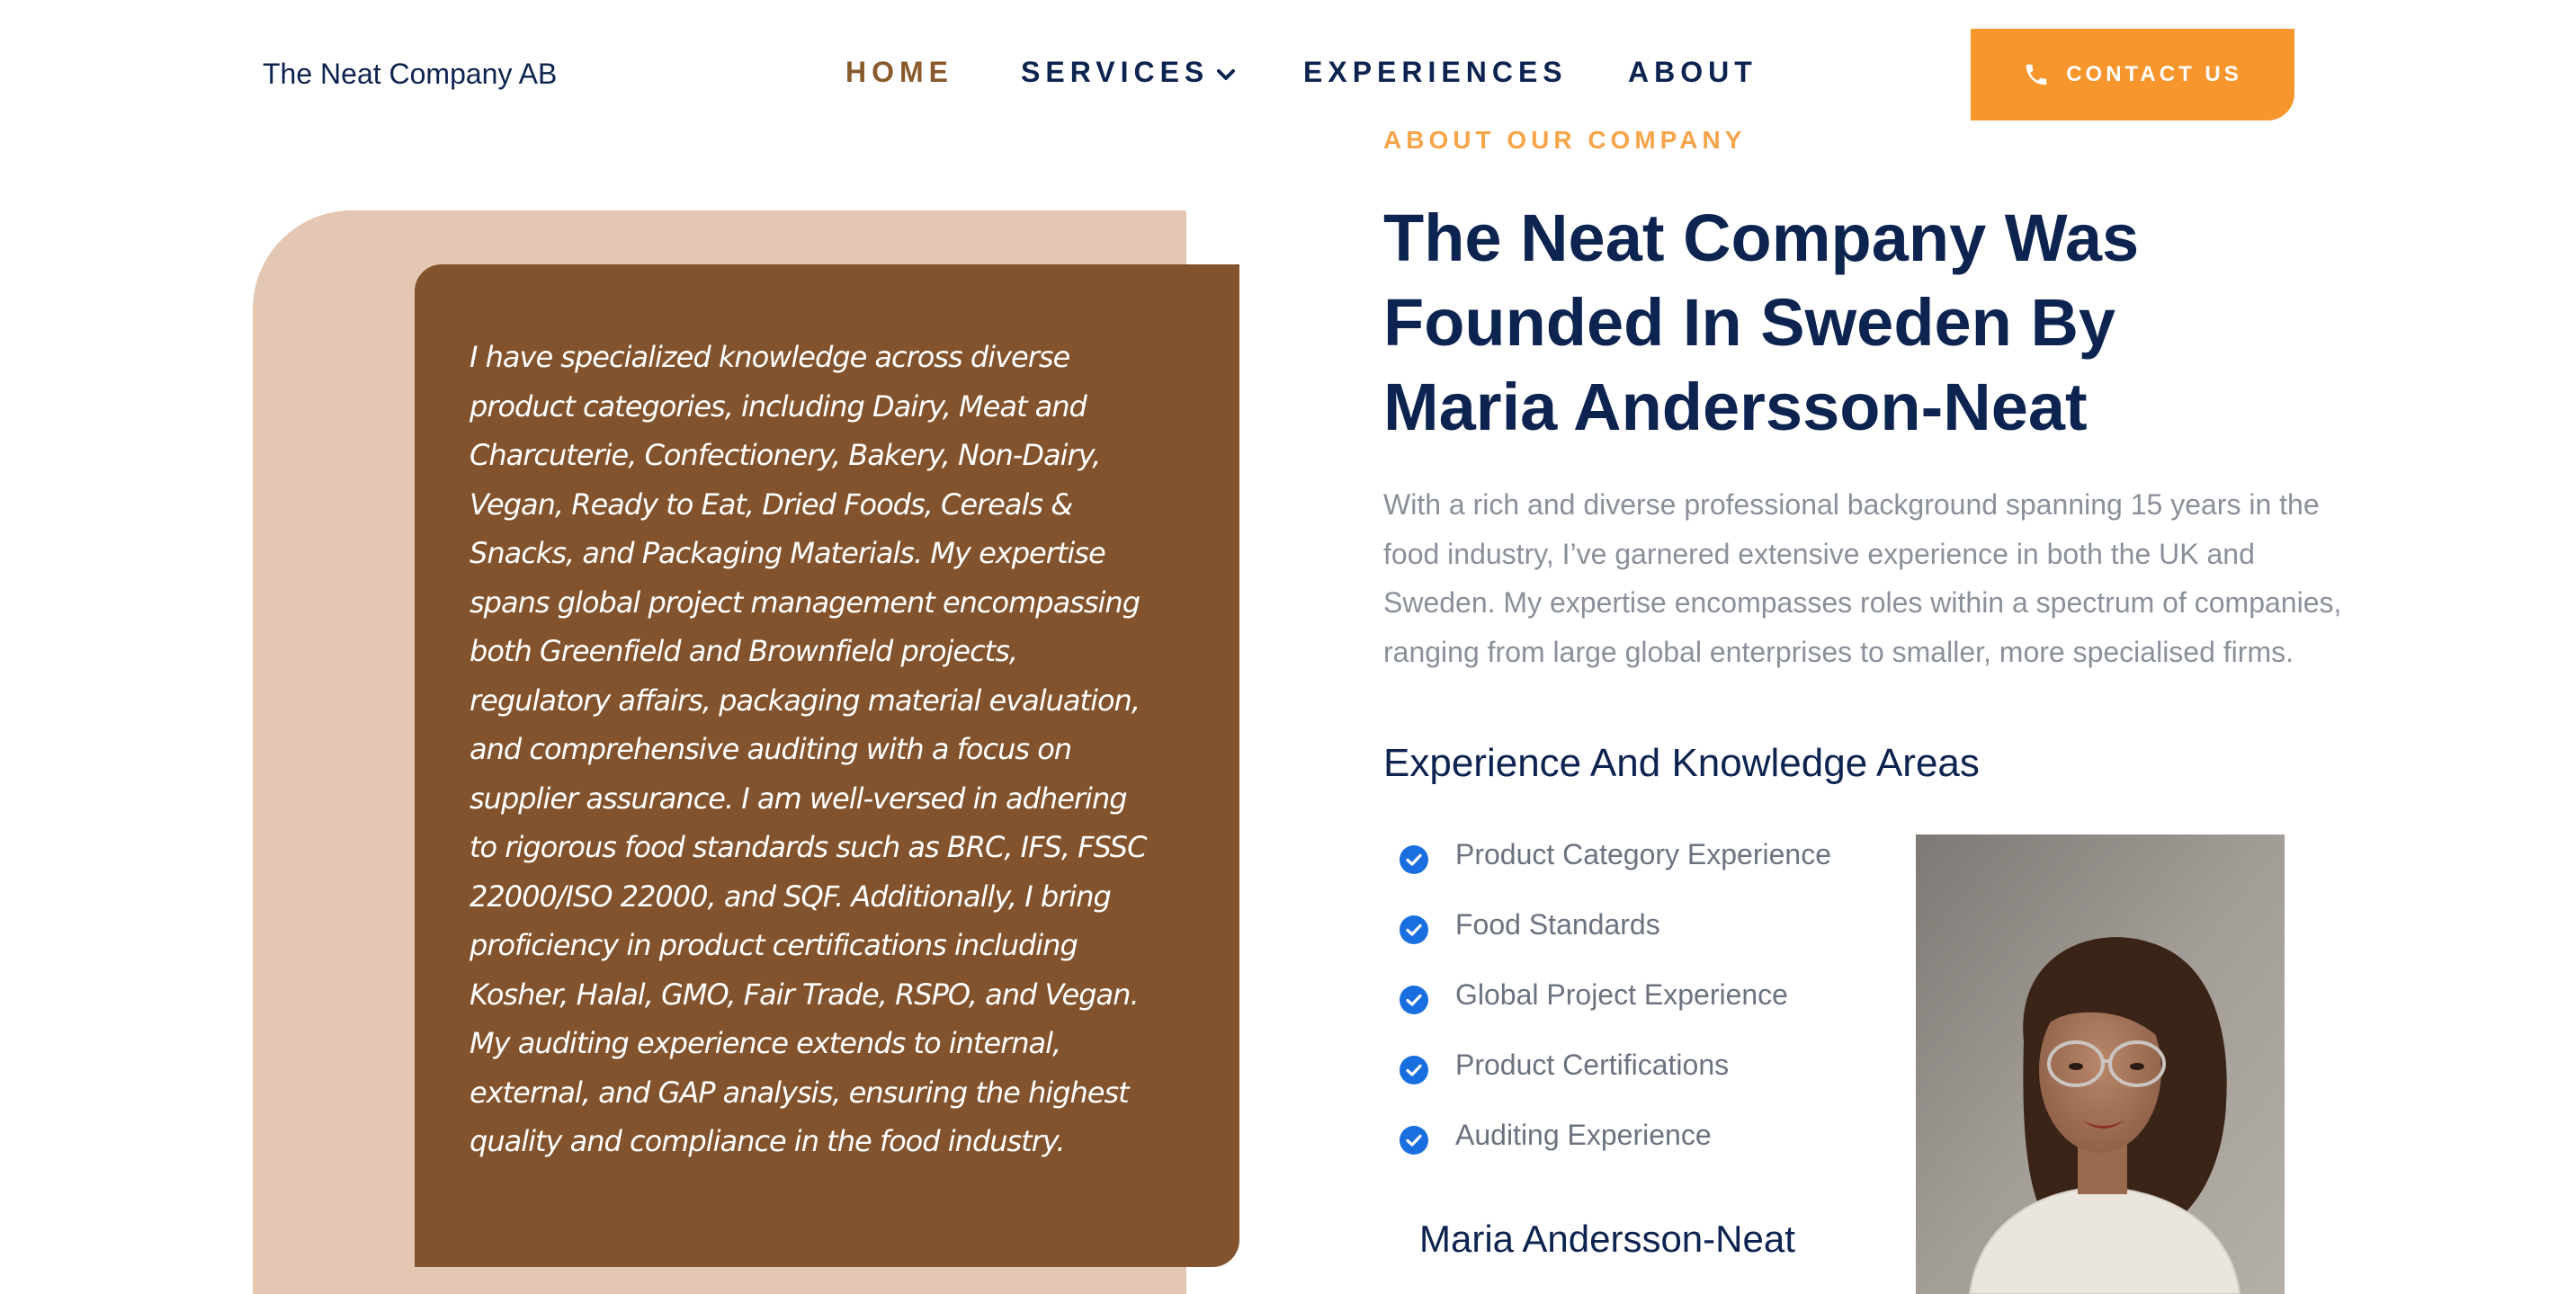 Image resolution: width=2576 pixels, height=1294 pixels. Describe the element at coordinates (1621, 994) in the screenshot. I see `list-item-label: Global Project Experience` at that location.